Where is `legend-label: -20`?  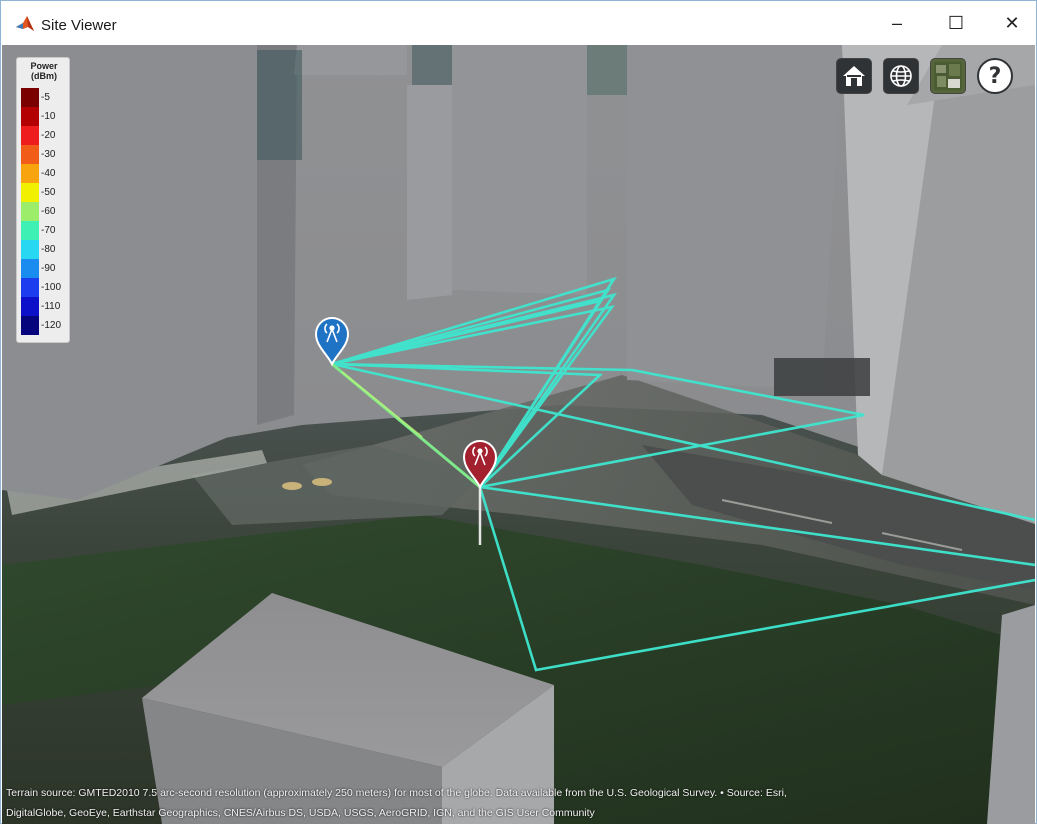 legend-label: -20 is located at coordinates (48, 135).